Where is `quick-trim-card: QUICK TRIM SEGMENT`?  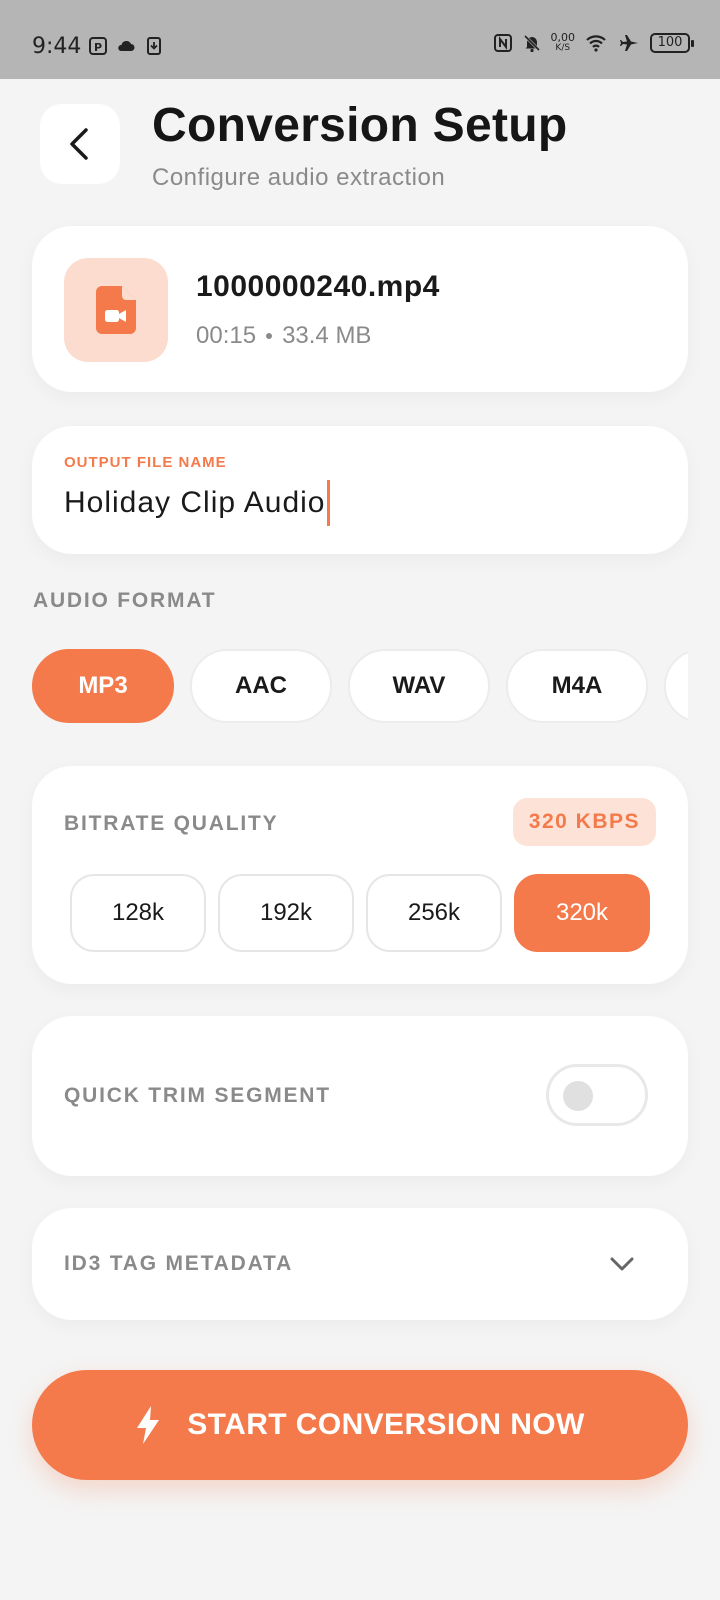 quick-trim-card: QUICK TRIM SEGMENT is located at coordinates (360, 1096).